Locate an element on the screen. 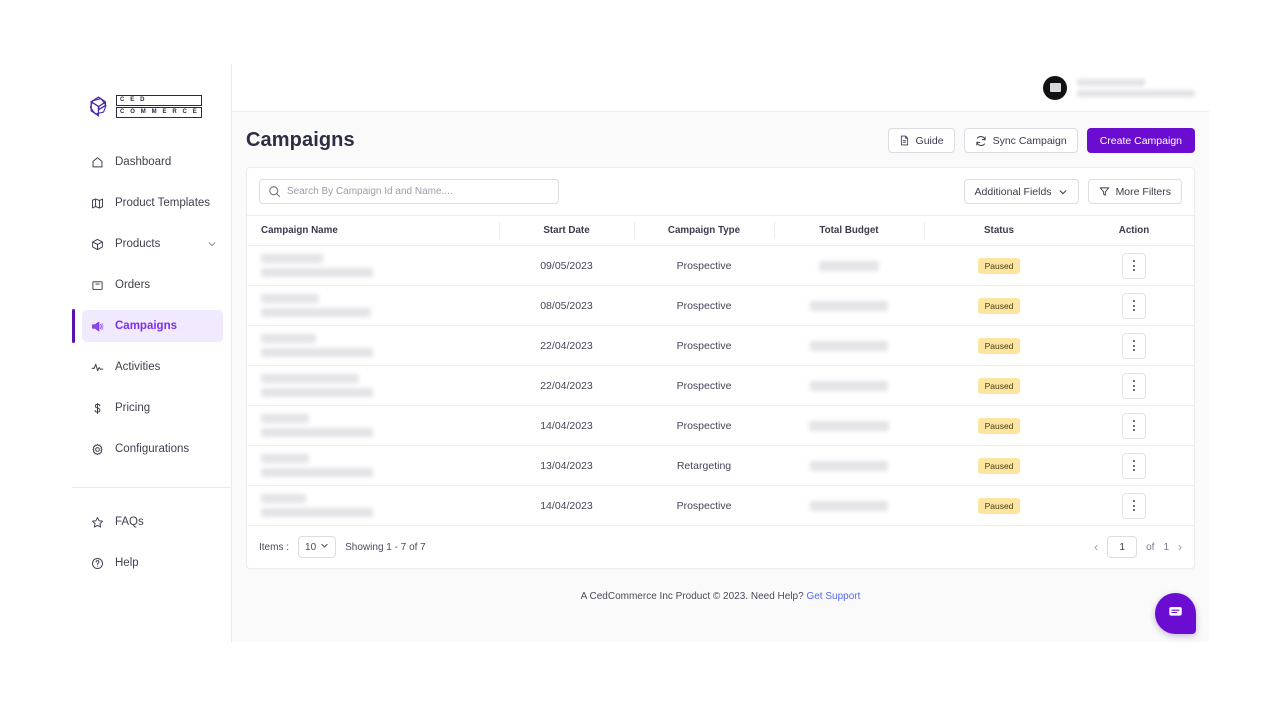 The image size is (1280, 720). user-name-redacted is located at coordinates (1111, 82).